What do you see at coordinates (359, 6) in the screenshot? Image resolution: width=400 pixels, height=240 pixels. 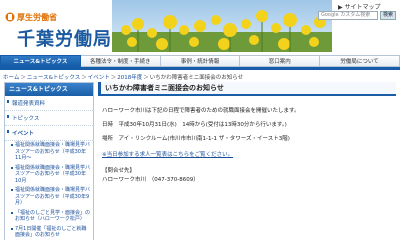 I see `sitemap-link: ▶ サイトマップ` at bounding box center [359, 6].